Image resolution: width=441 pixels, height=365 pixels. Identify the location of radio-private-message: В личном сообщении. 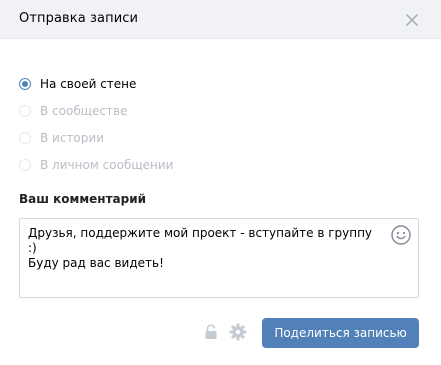
(169, 165).